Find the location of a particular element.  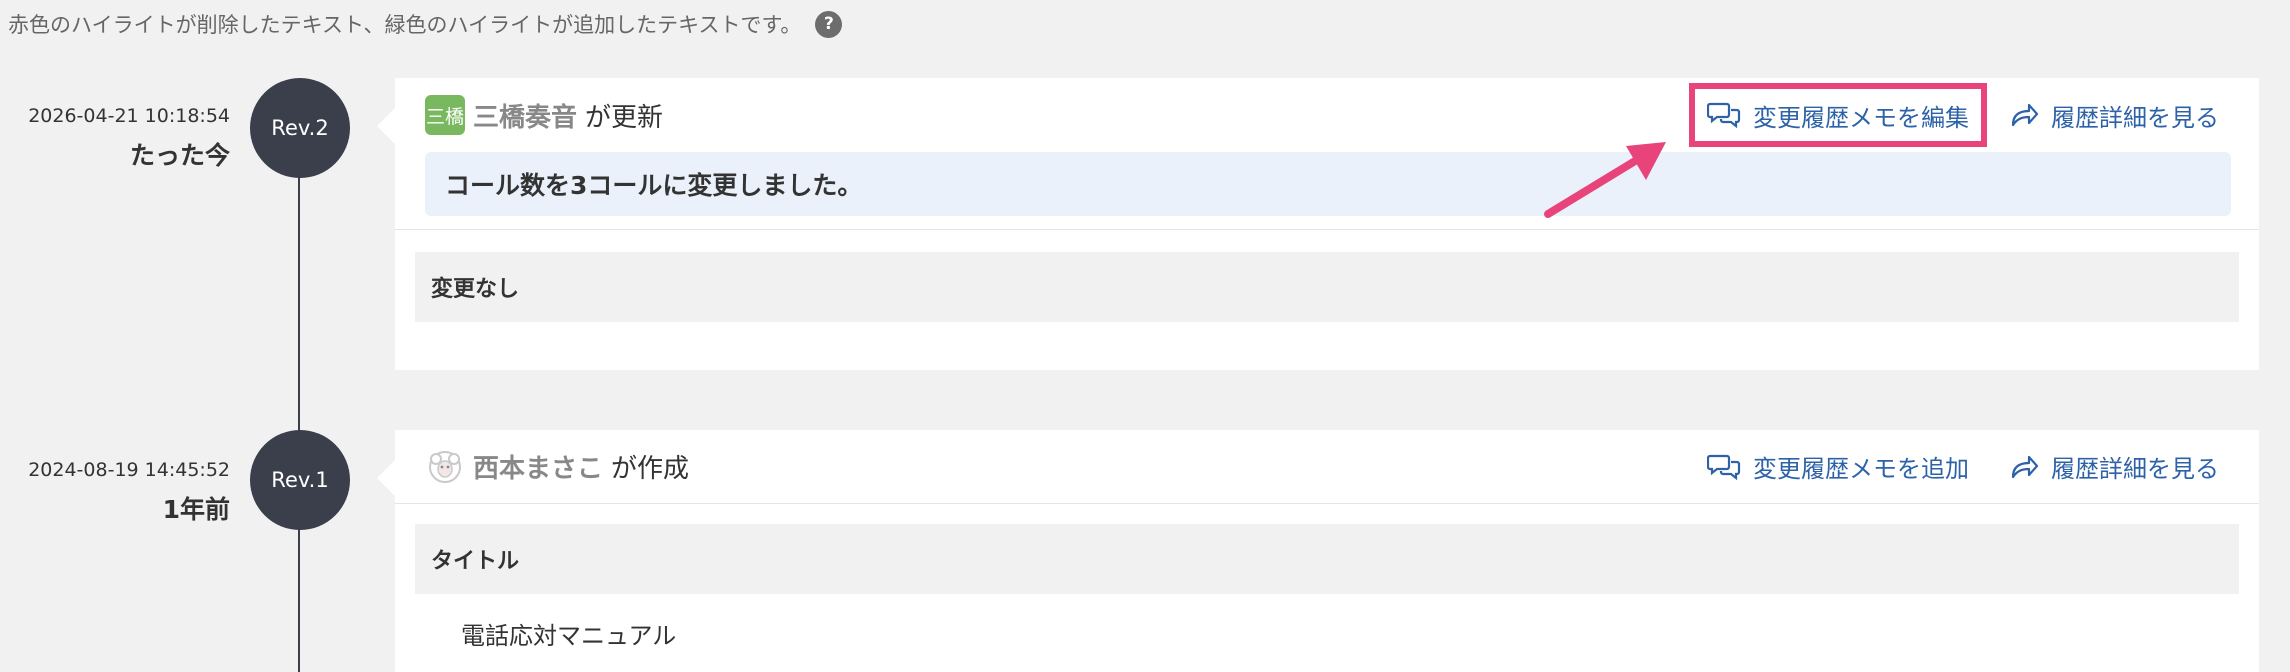

notice-bar: 赤色のハイライトが削除したテキスト、緑色のハイライトが追加したテキストです。 ? is located at coordinates (425, 24).